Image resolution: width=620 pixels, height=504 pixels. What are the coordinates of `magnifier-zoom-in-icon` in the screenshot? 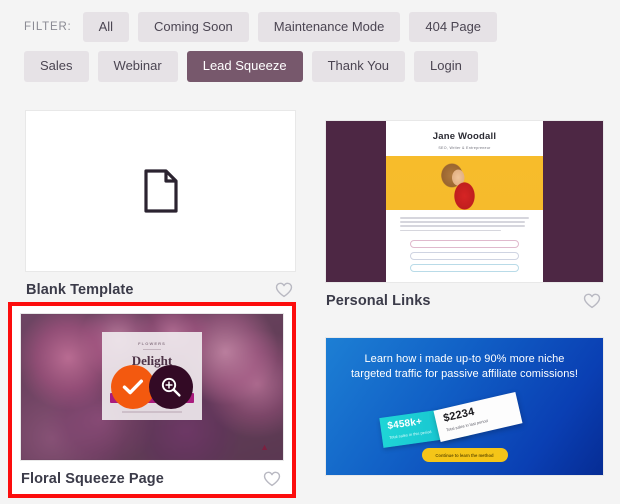 It's located at (171, 387).